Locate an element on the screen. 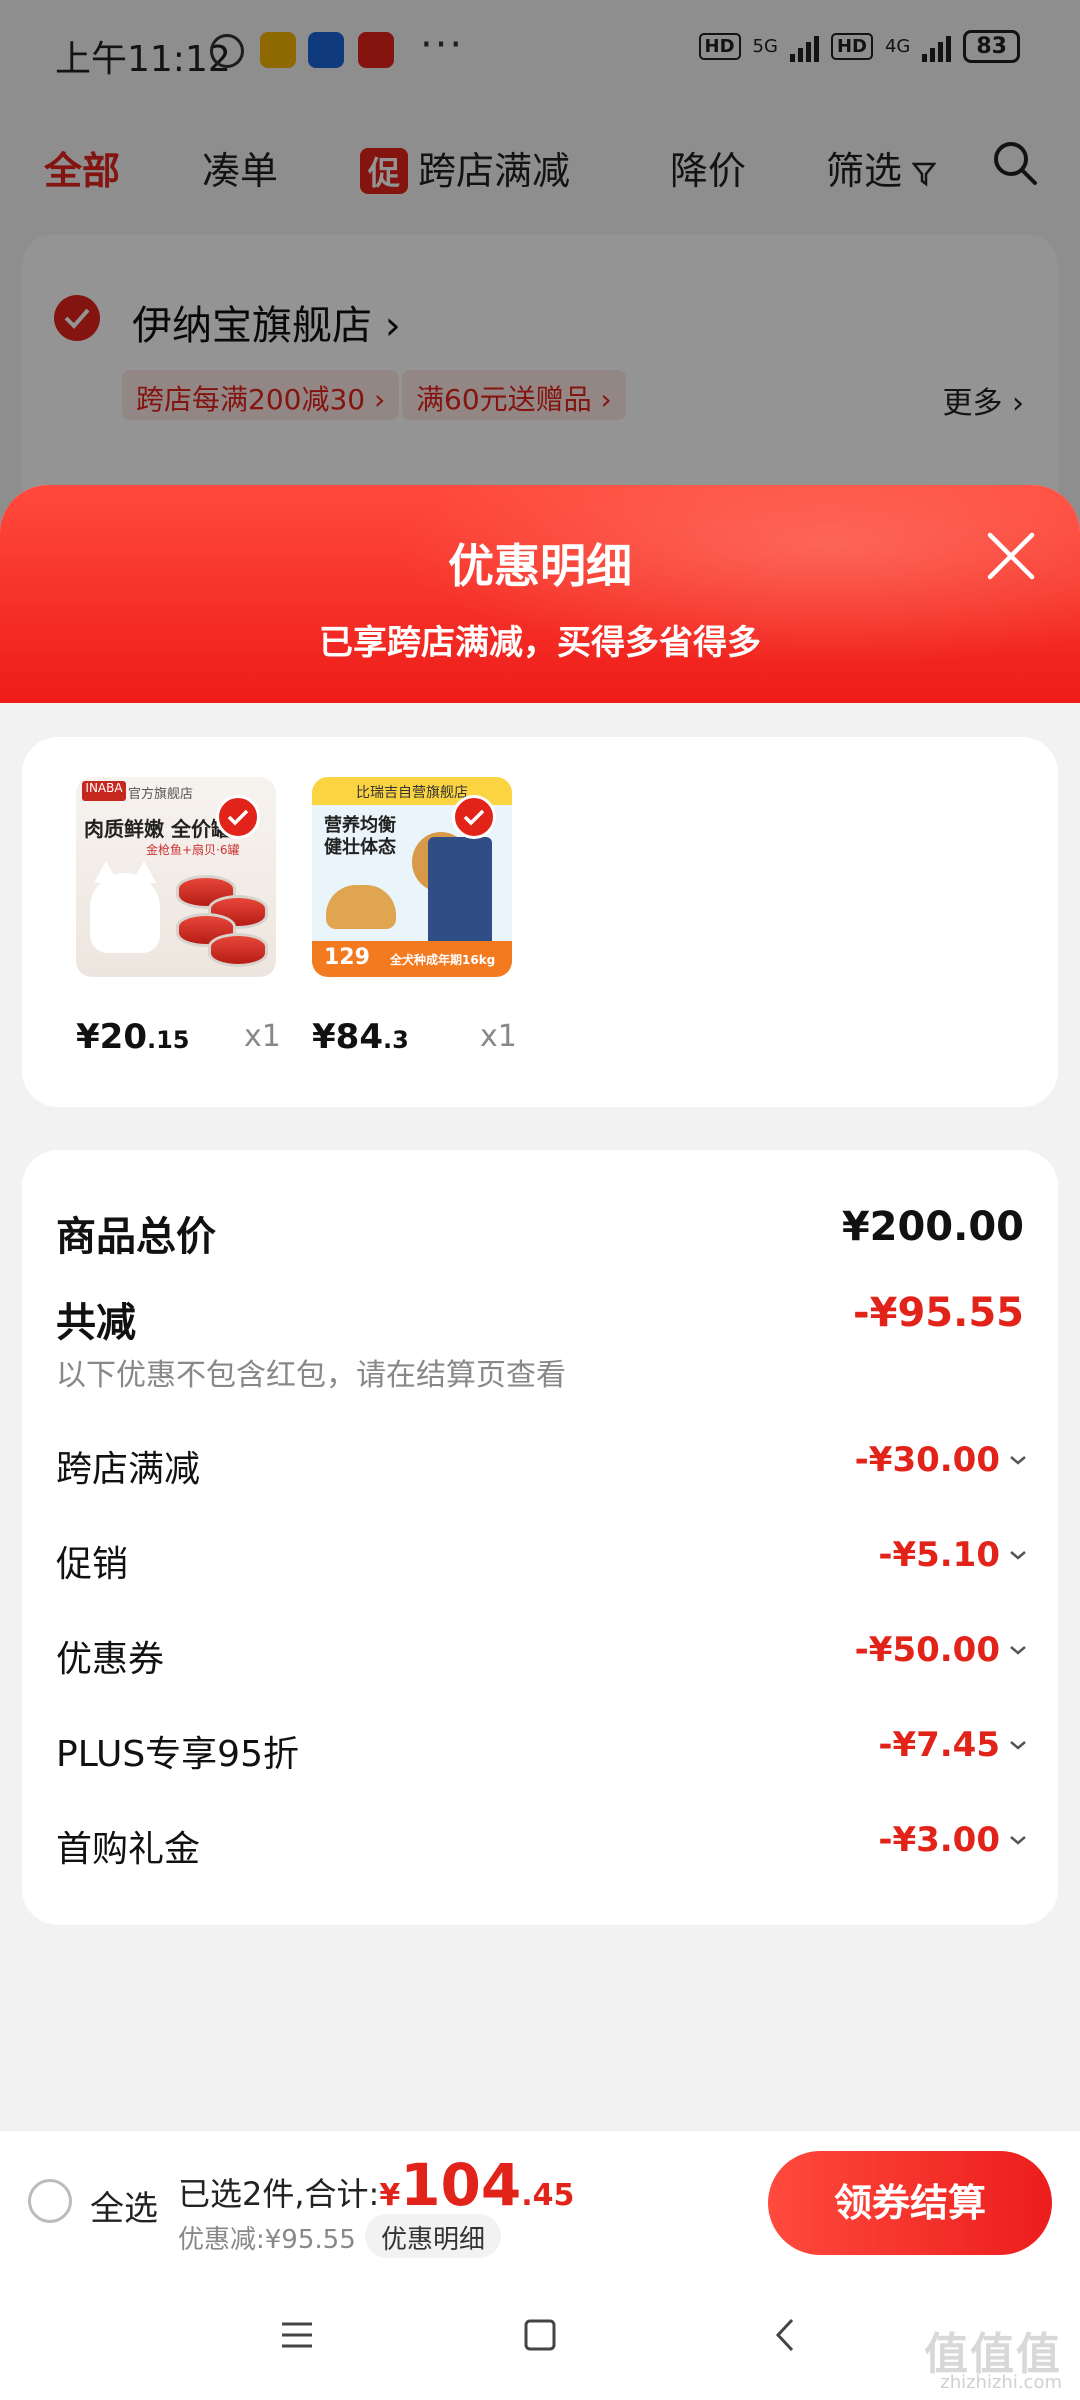  order-total: 已选2件,合计:¥104.45 is located at coordinates (376, 2185).